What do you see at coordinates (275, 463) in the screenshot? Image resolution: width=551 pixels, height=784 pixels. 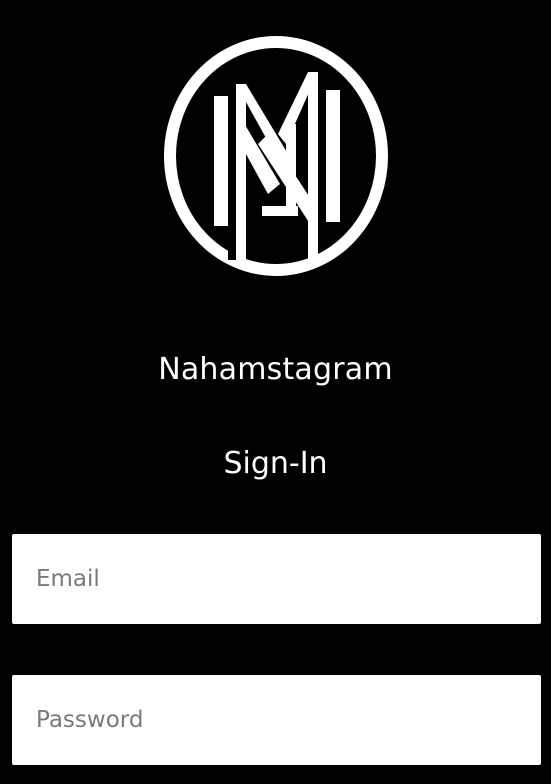 I see `page-title: Sign-In` at bounding box center [275, 463].